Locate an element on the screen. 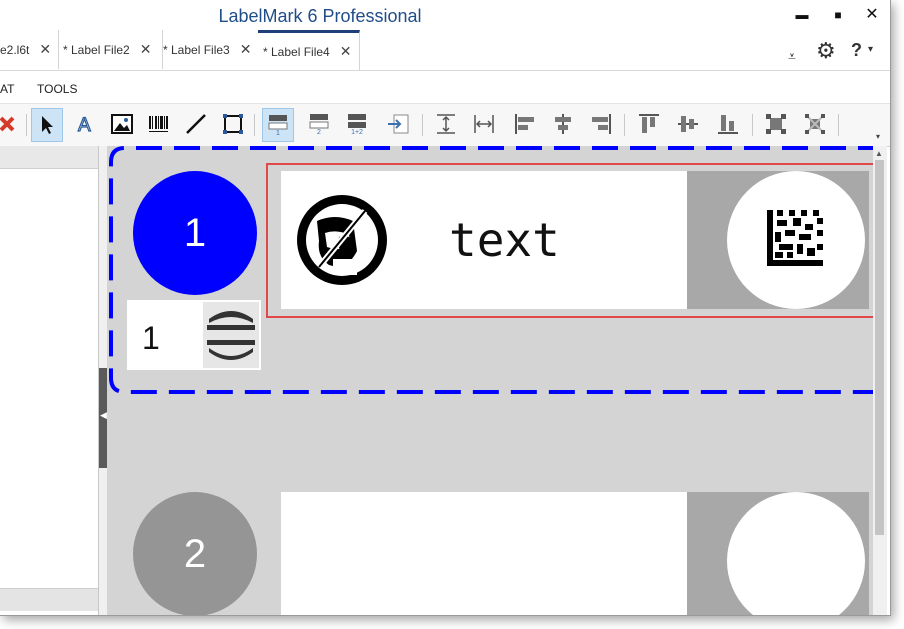 Image resolution: width=904 pixels, height=629 pixels. left-panel-footer is located at coordinates (49, 599).